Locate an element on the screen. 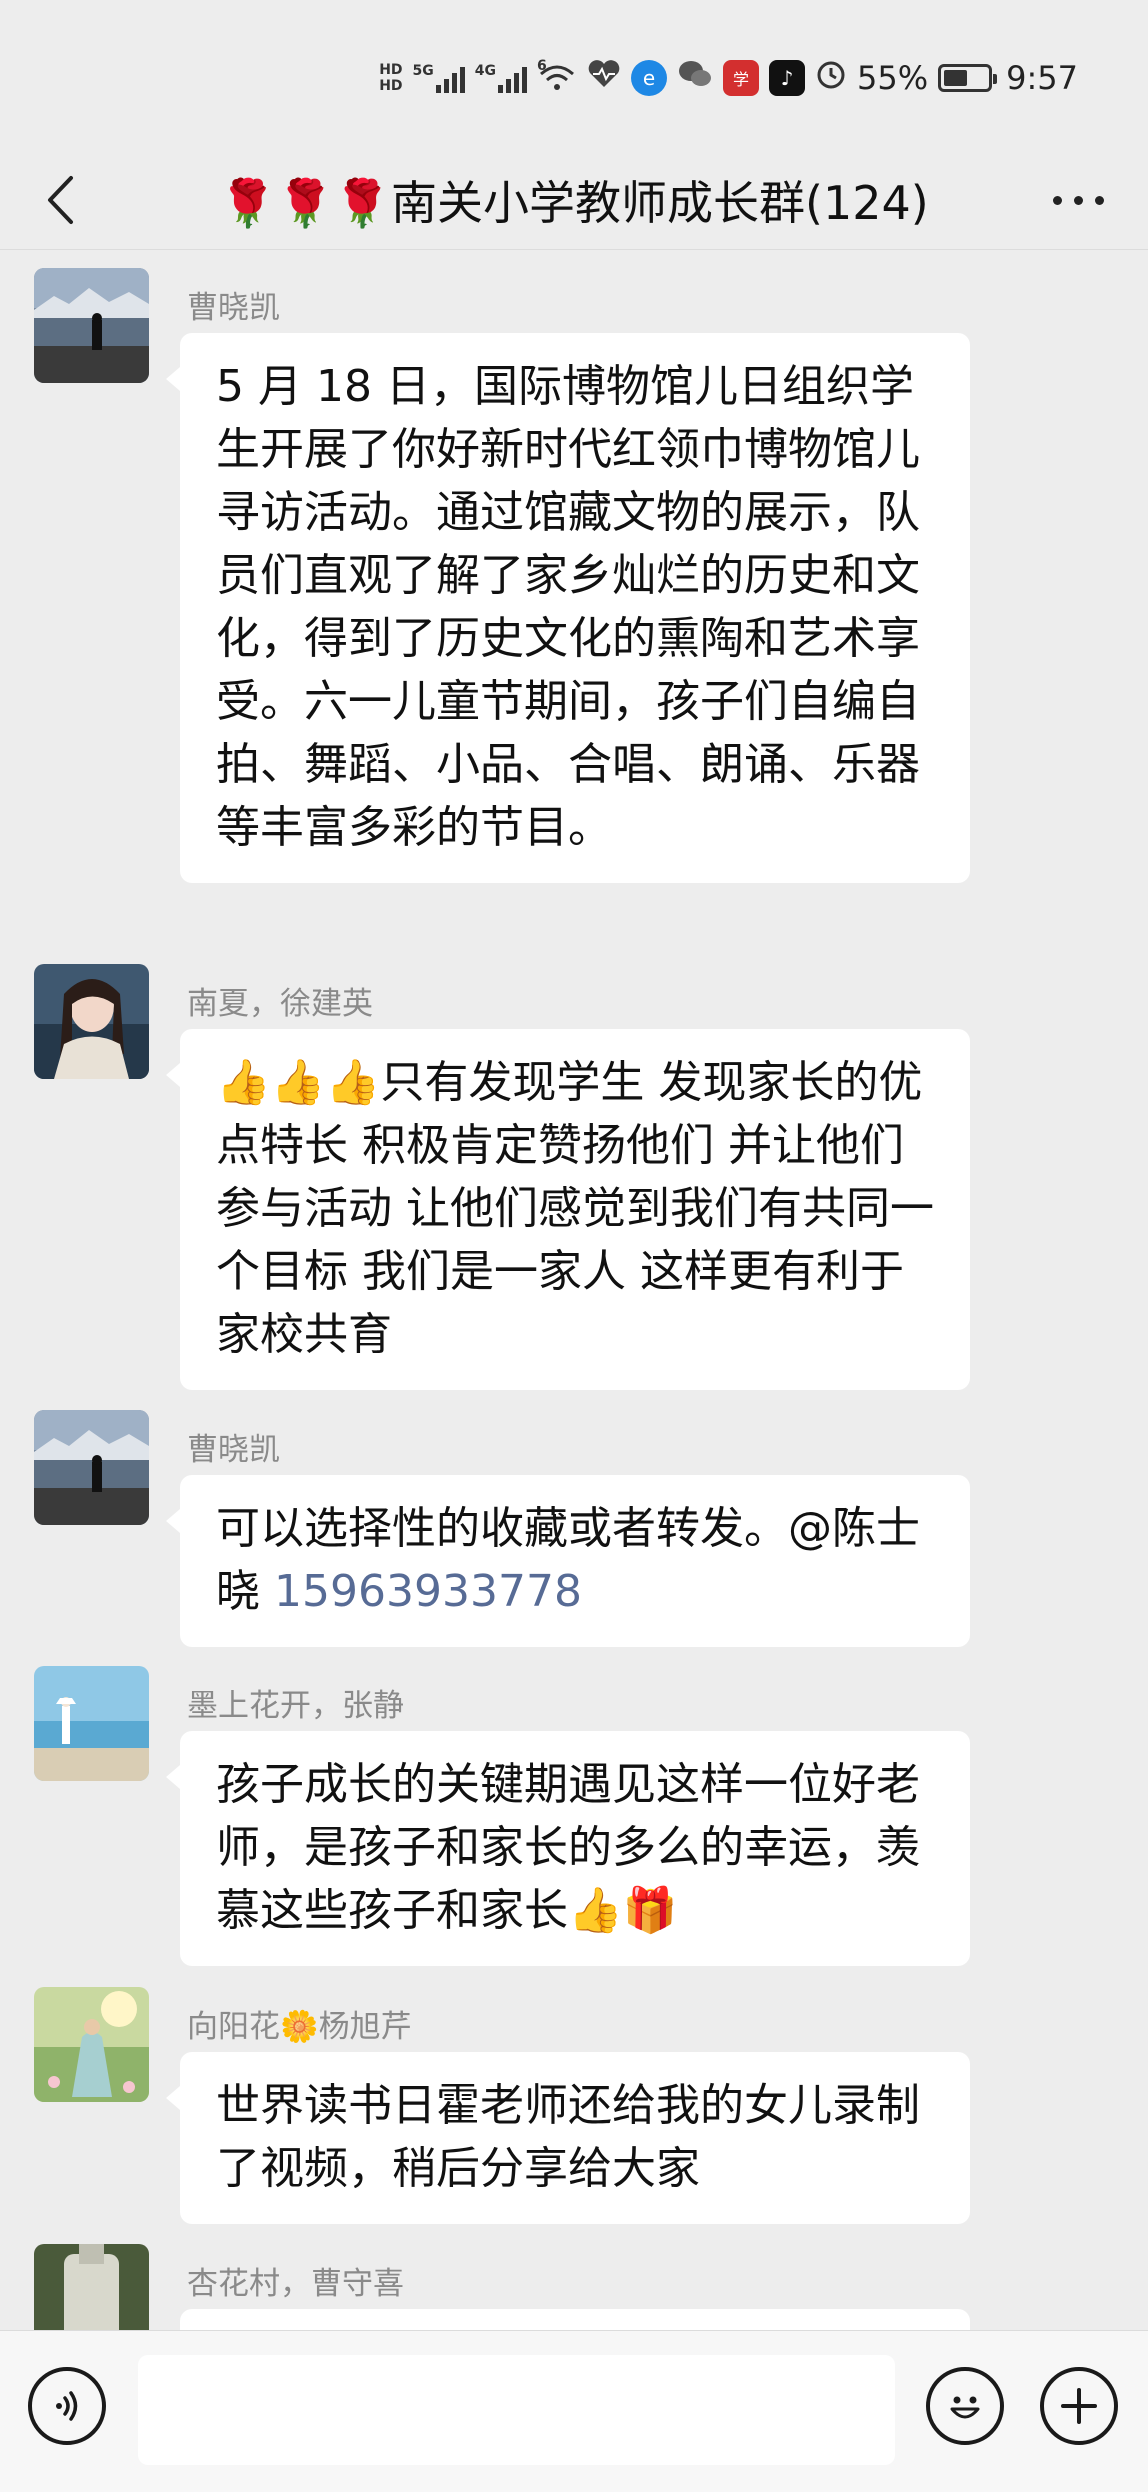 The width and height of the screenshot is (1148, 2492). status-bar: HD HD 5G 4G 6 e 学 ♪ 55% 9:57 is located at coordinates (574, 75).